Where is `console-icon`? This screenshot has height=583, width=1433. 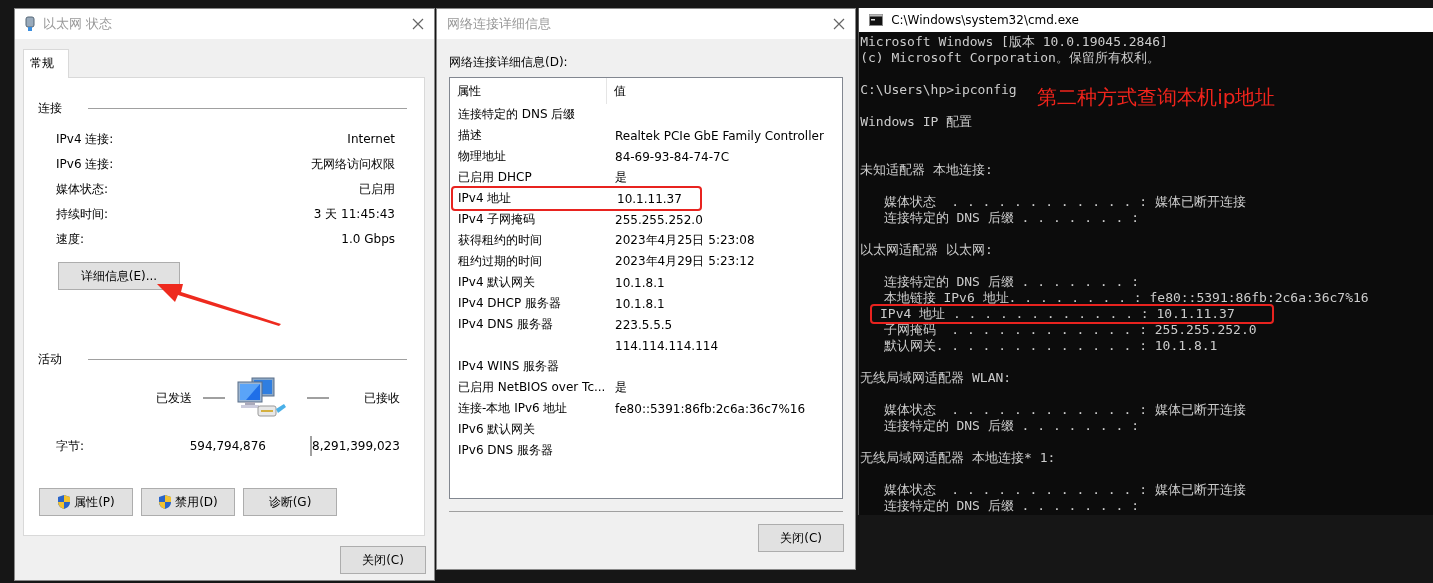 console-icon is located at coordinates (876, 20).